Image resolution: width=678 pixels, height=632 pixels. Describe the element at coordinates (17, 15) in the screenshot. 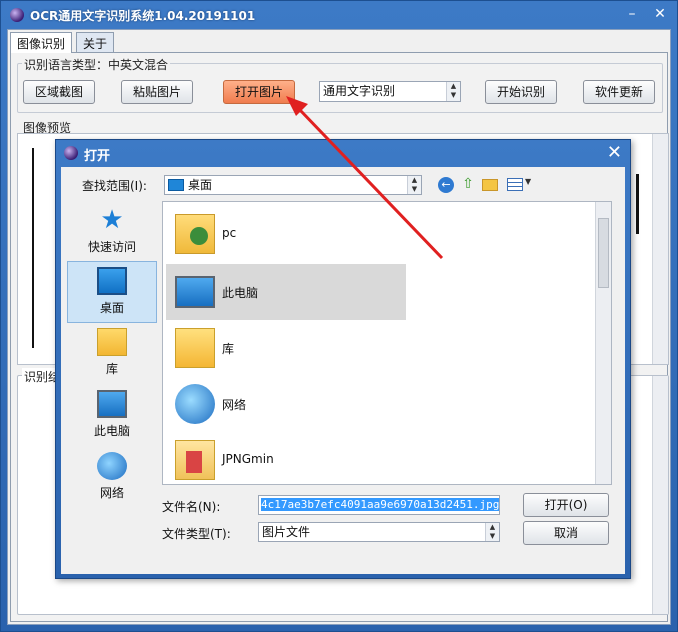

I see `app-icon` at that location.